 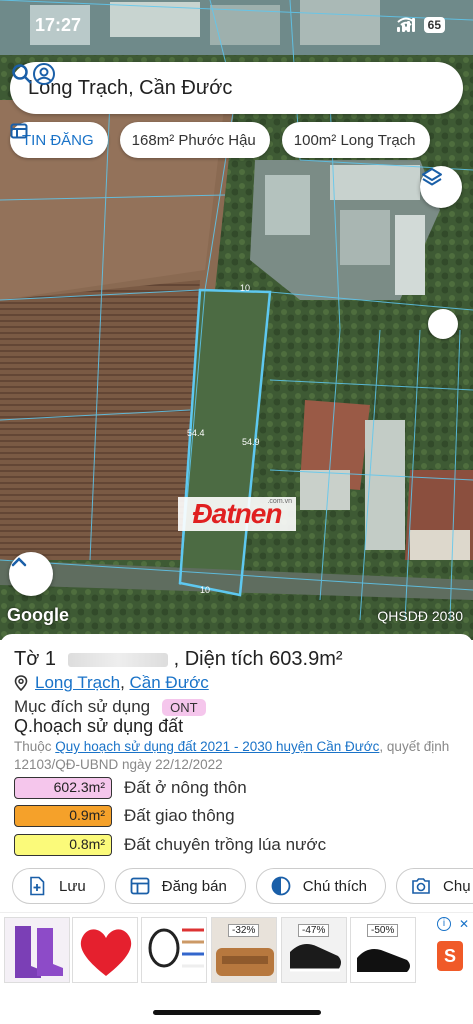 What do you see at coordinates (77, 683) in the screenshot?
I see `ward-link: Long Trạch` at bounding box center [77, 683].